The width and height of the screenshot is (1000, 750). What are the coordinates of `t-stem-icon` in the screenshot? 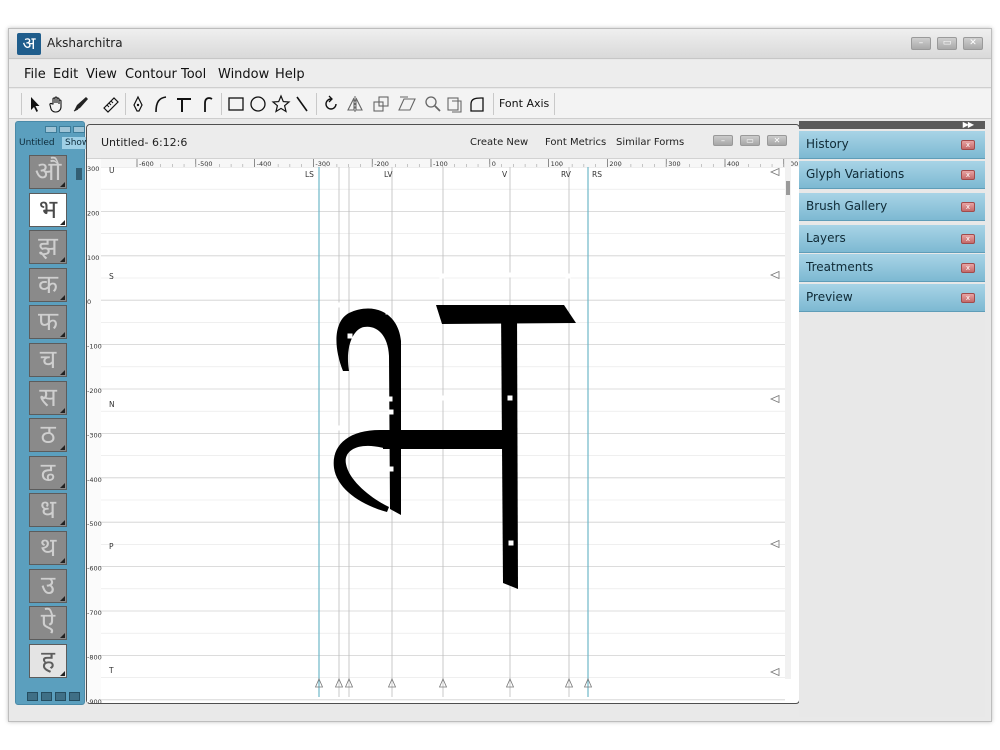 It's located at (184, 104).